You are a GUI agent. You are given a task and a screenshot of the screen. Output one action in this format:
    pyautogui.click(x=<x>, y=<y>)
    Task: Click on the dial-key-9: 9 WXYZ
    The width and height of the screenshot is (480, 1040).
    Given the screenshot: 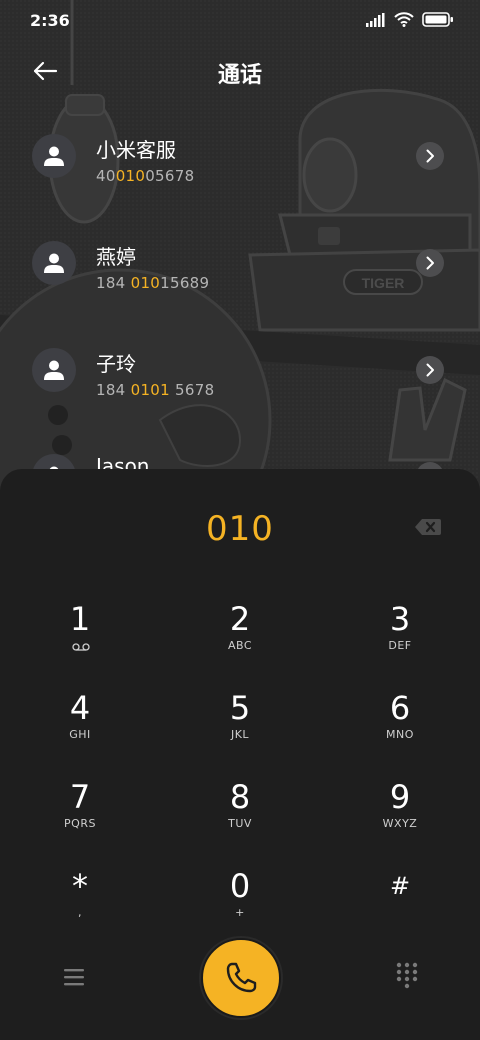 What is the action you would take?
    pyautogui.click(x=400, y=817)
    